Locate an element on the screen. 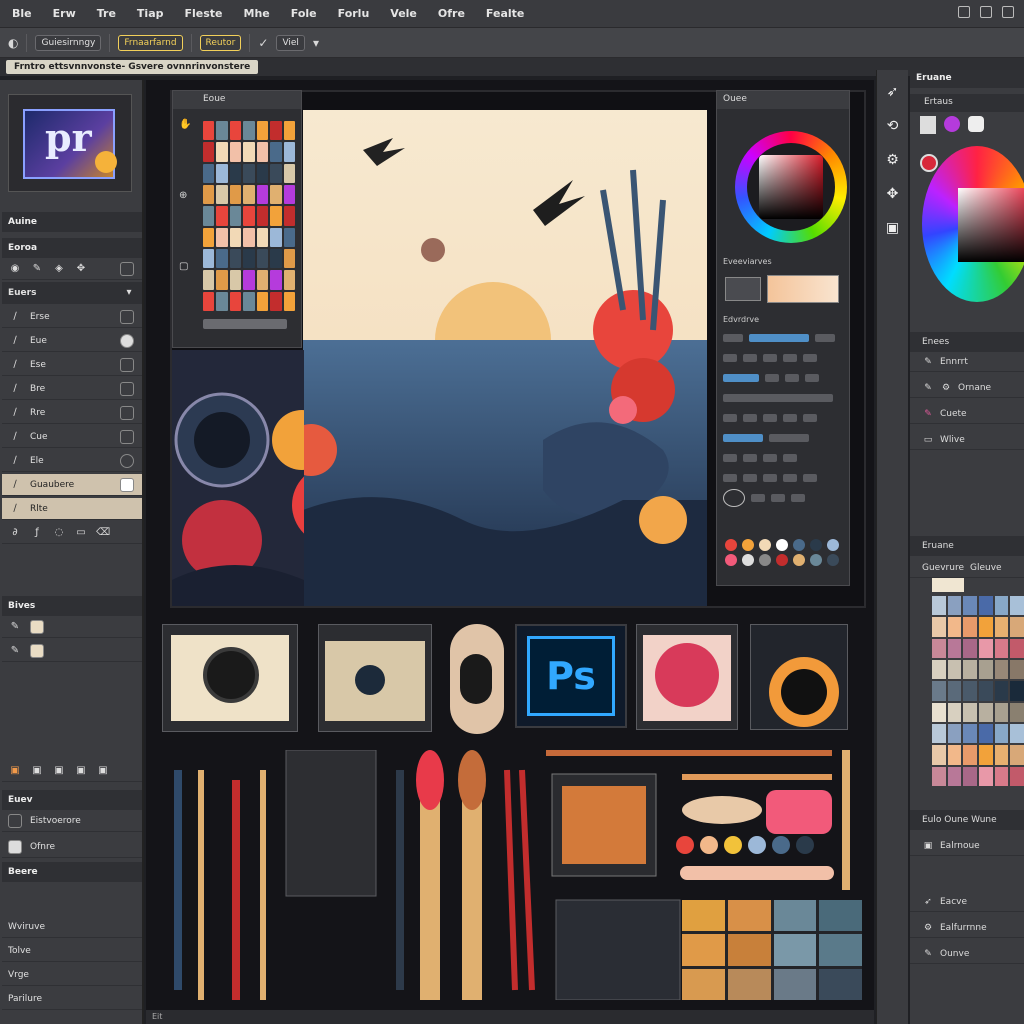 The height and width of the screenshot is (1024, 1024). minimize-icon is located at coordinates (964, 12).